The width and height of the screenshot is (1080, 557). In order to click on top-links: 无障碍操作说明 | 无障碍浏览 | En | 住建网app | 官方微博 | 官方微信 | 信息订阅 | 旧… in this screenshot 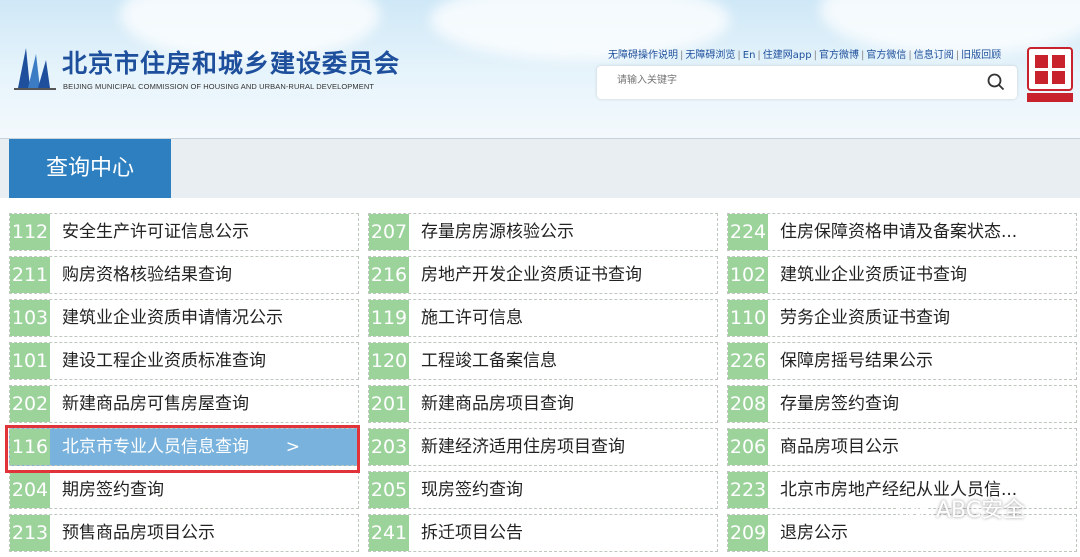, I will do `click(805, 55)`.